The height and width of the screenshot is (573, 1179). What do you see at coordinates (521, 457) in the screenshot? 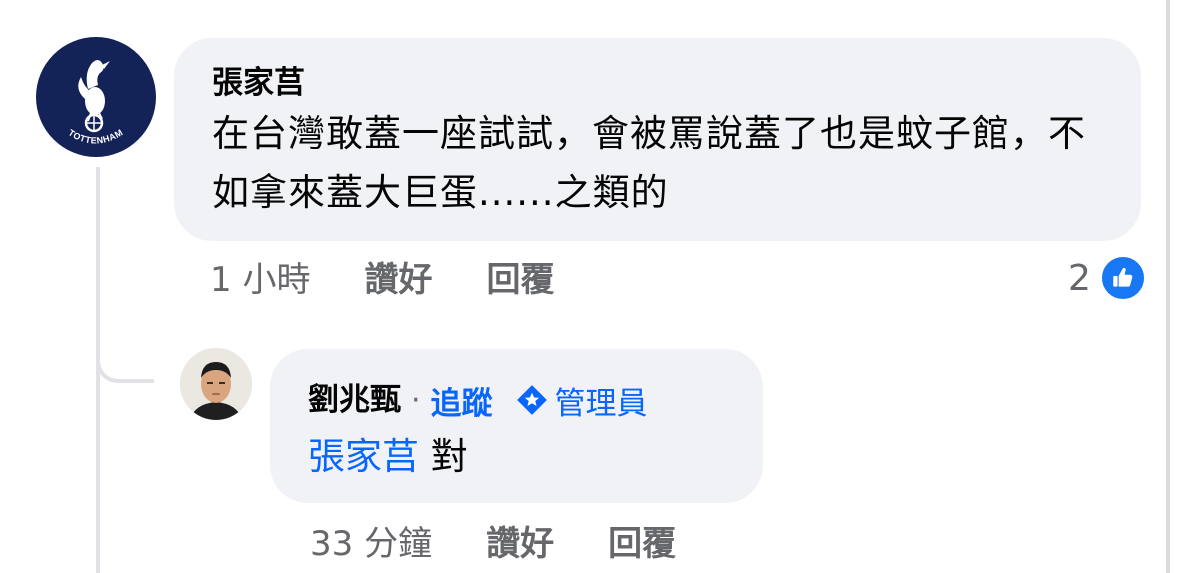
I see `reply-text: 張家莒 對` at bounding box center [521, 457].